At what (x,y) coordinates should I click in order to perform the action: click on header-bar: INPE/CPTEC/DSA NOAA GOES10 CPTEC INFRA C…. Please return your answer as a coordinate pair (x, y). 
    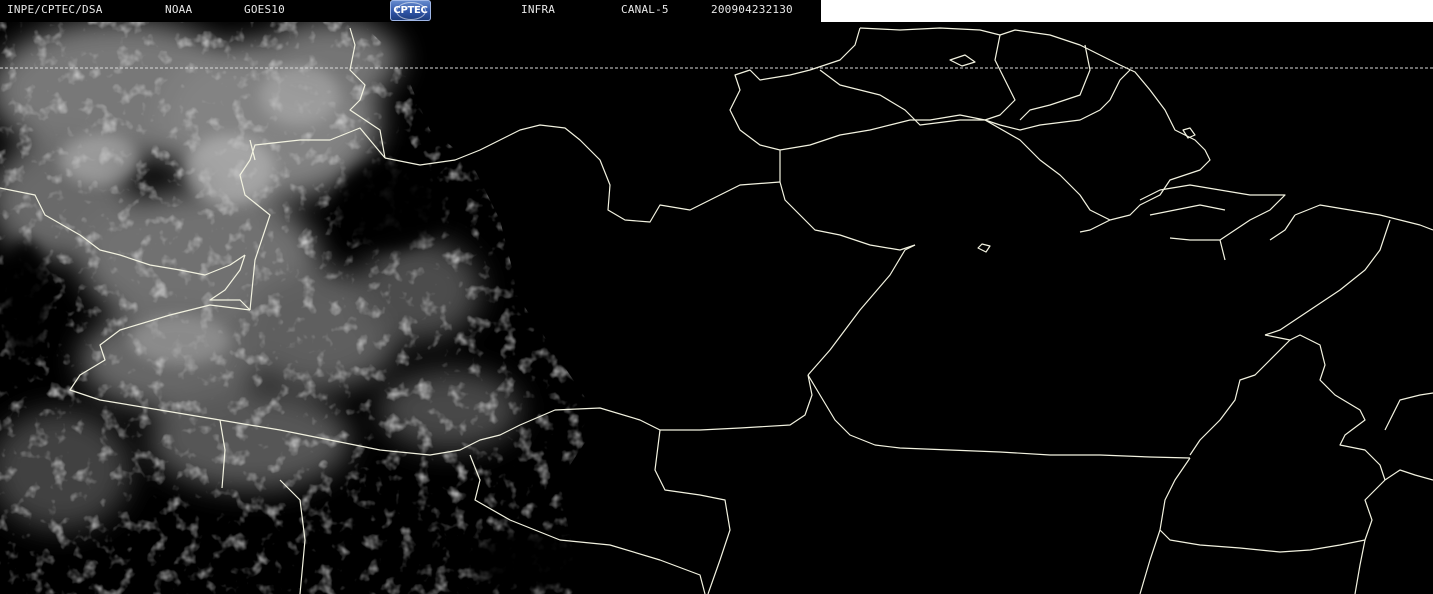
    Looking at the image, I should click on (410, 11).